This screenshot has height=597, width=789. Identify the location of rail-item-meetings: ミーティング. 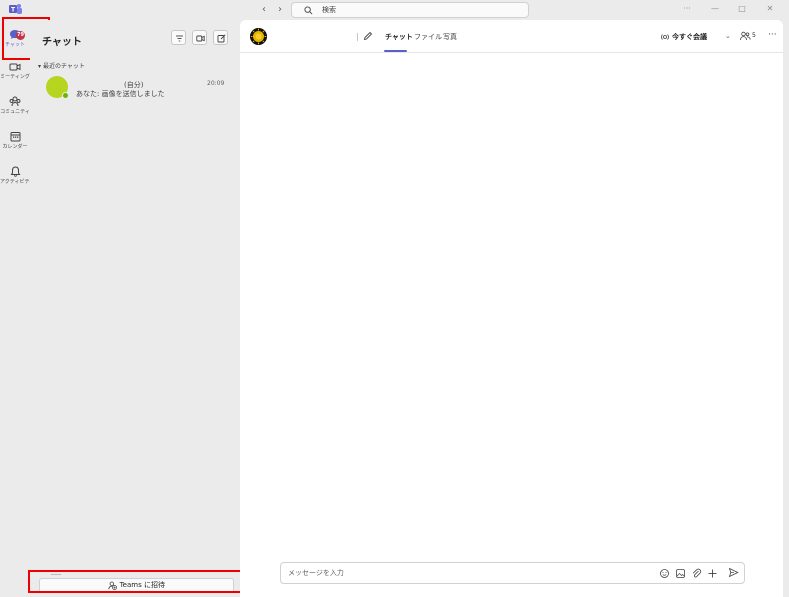
(15, 79).